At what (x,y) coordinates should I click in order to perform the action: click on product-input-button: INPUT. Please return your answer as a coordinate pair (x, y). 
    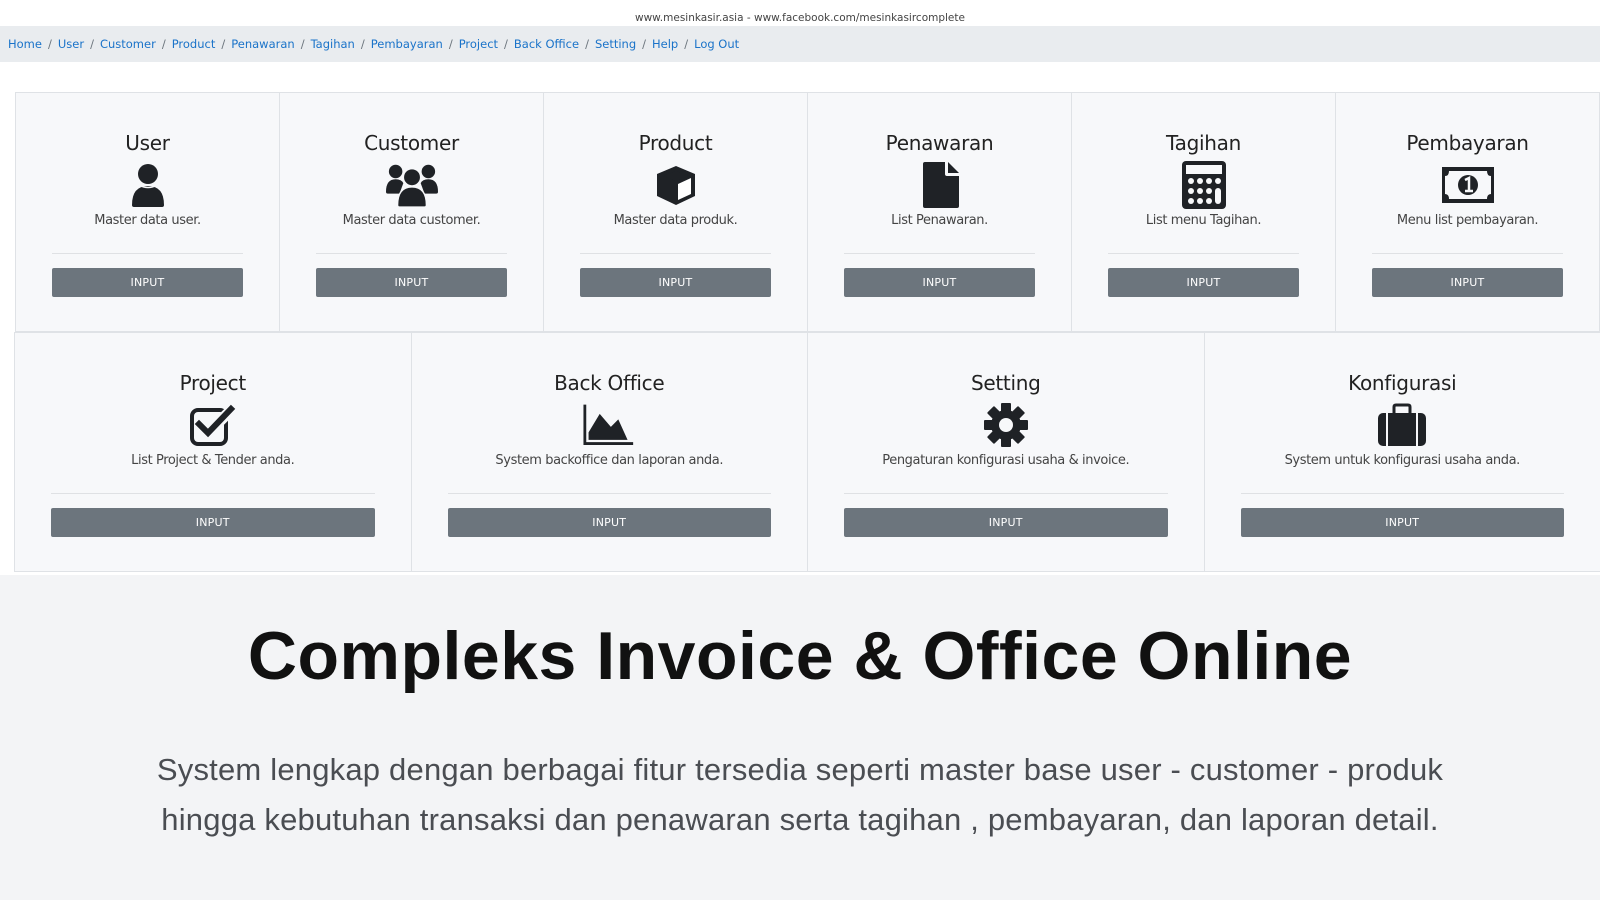
    Looking at the image, I should click on (675, 282).